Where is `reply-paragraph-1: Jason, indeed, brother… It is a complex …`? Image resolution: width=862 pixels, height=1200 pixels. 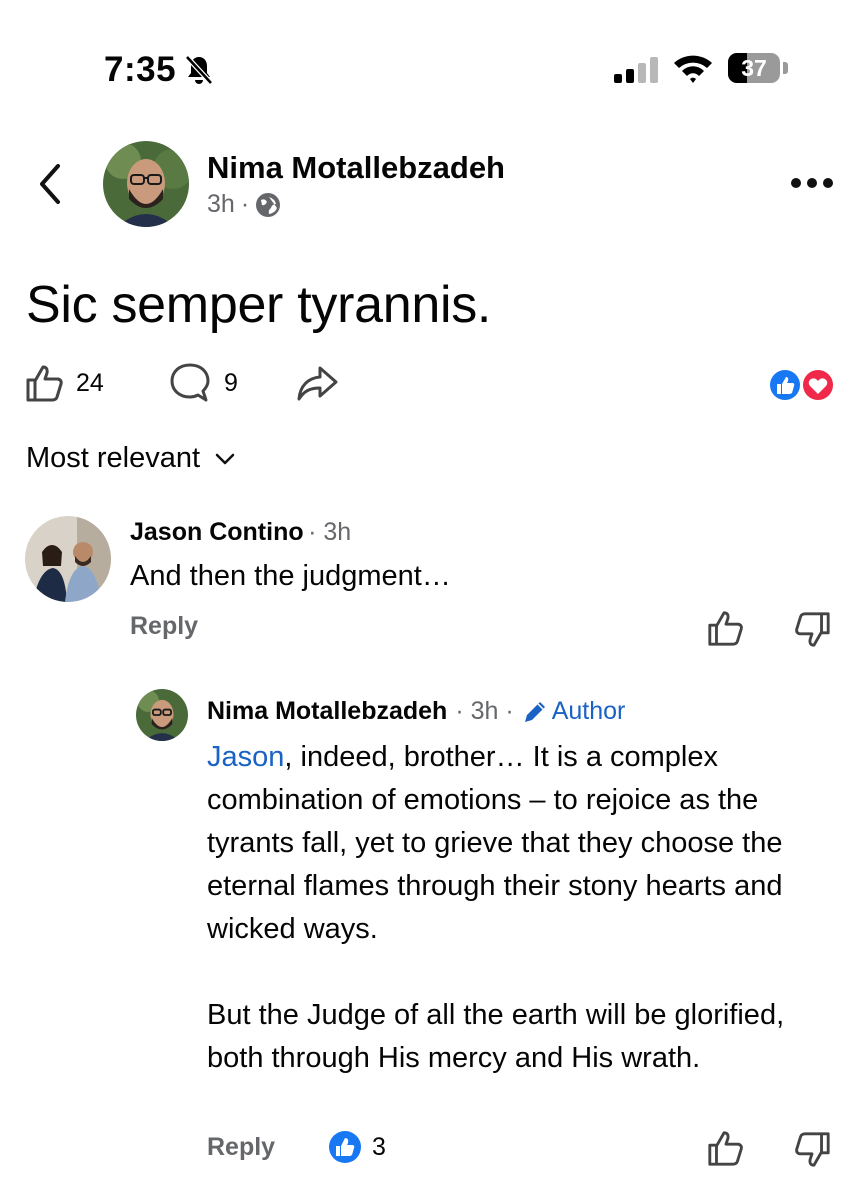 reply-paragraph-1: Jason, indeed, brother… It is a complex … is located at coordinates (517, 843).